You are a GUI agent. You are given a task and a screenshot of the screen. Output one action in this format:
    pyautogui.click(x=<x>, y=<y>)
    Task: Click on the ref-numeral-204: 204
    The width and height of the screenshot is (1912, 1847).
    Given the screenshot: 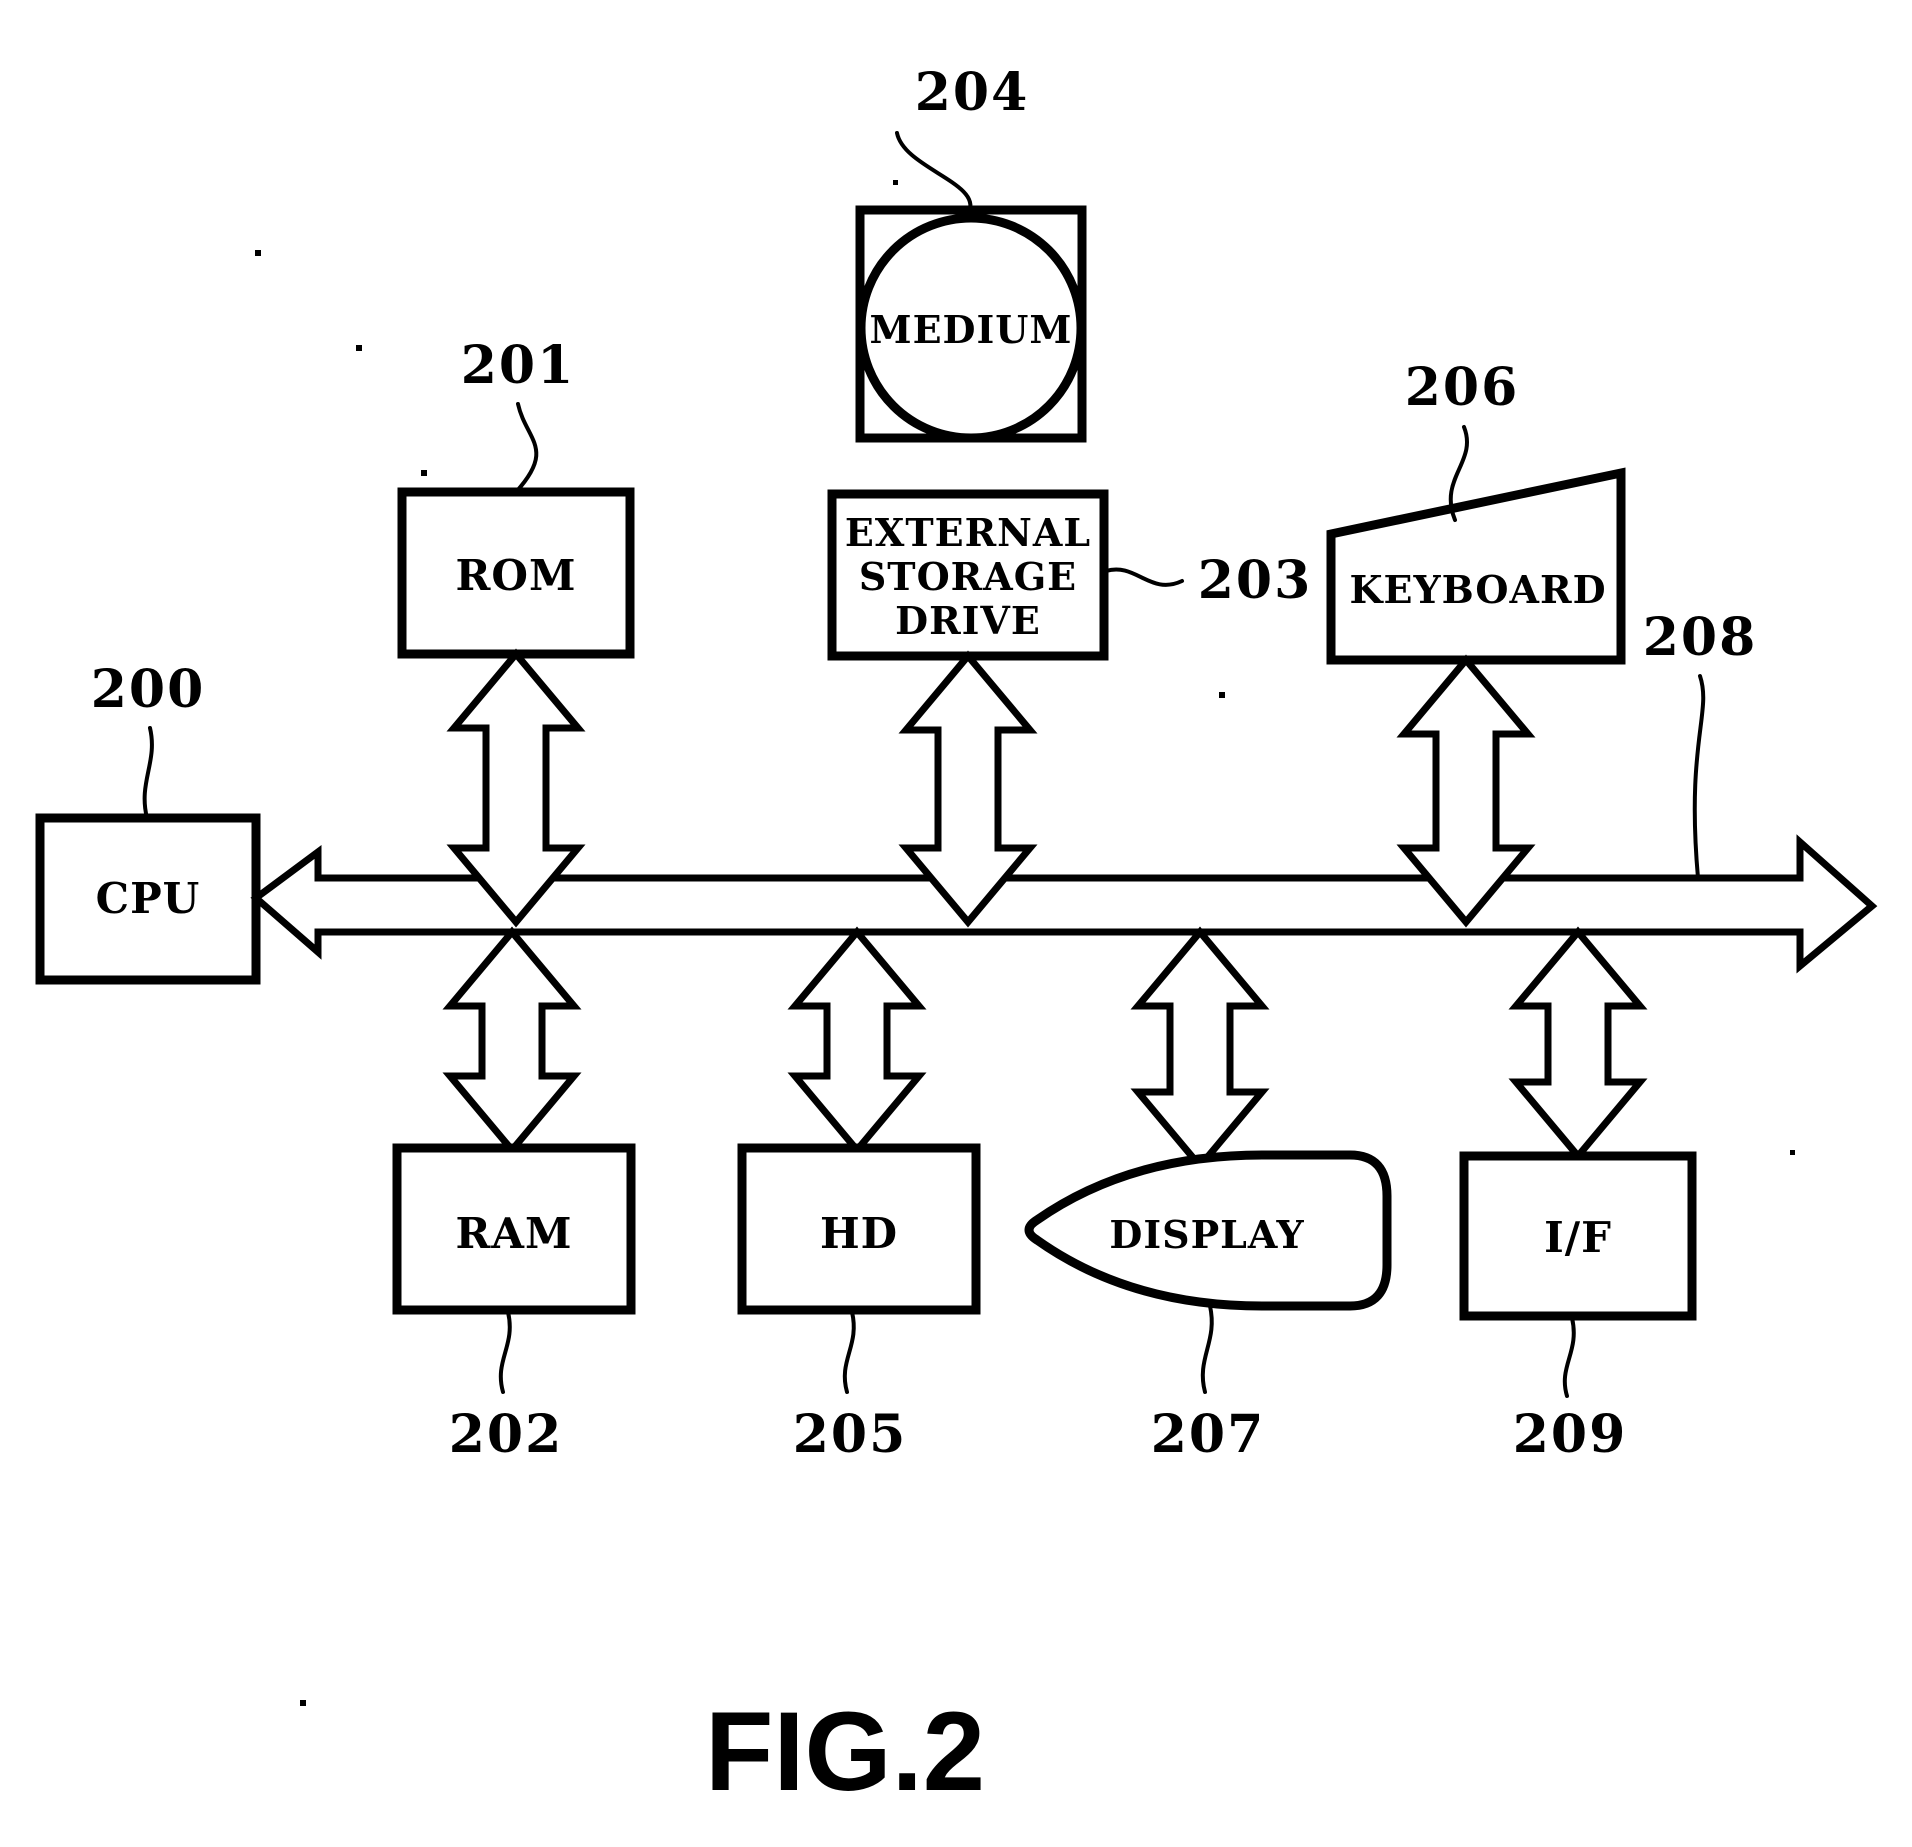 What is the action you would take?
    pyautogui.click(x=972, y=92)
    